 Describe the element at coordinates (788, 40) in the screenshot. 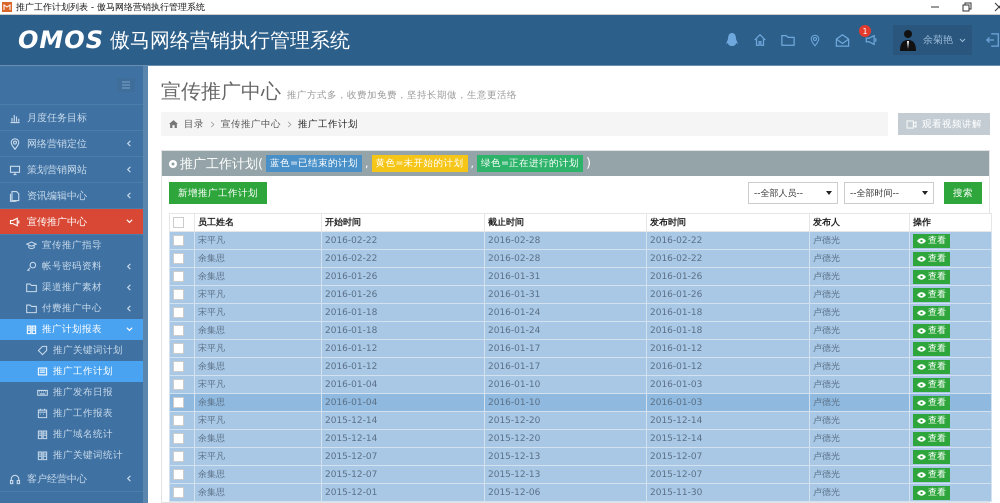

I see `folder-icon` at that location.